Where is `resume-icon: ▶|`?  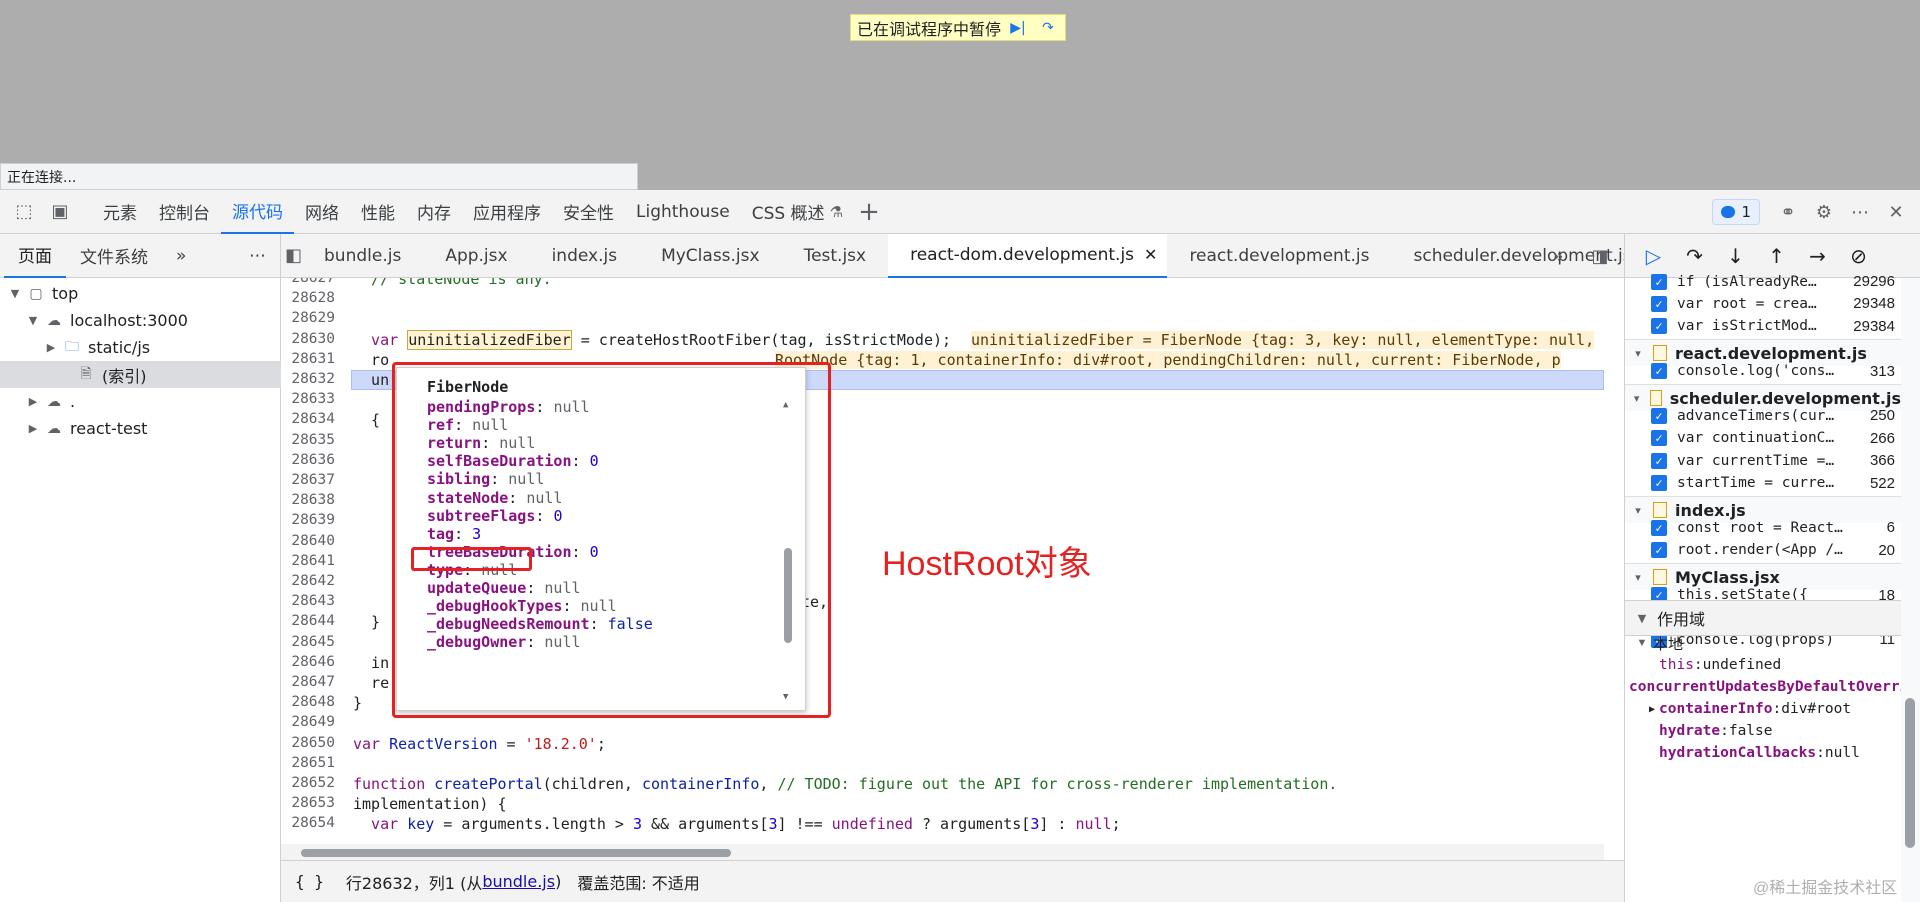
resume-icon: ▶| is located at coordinates (1018, 28).